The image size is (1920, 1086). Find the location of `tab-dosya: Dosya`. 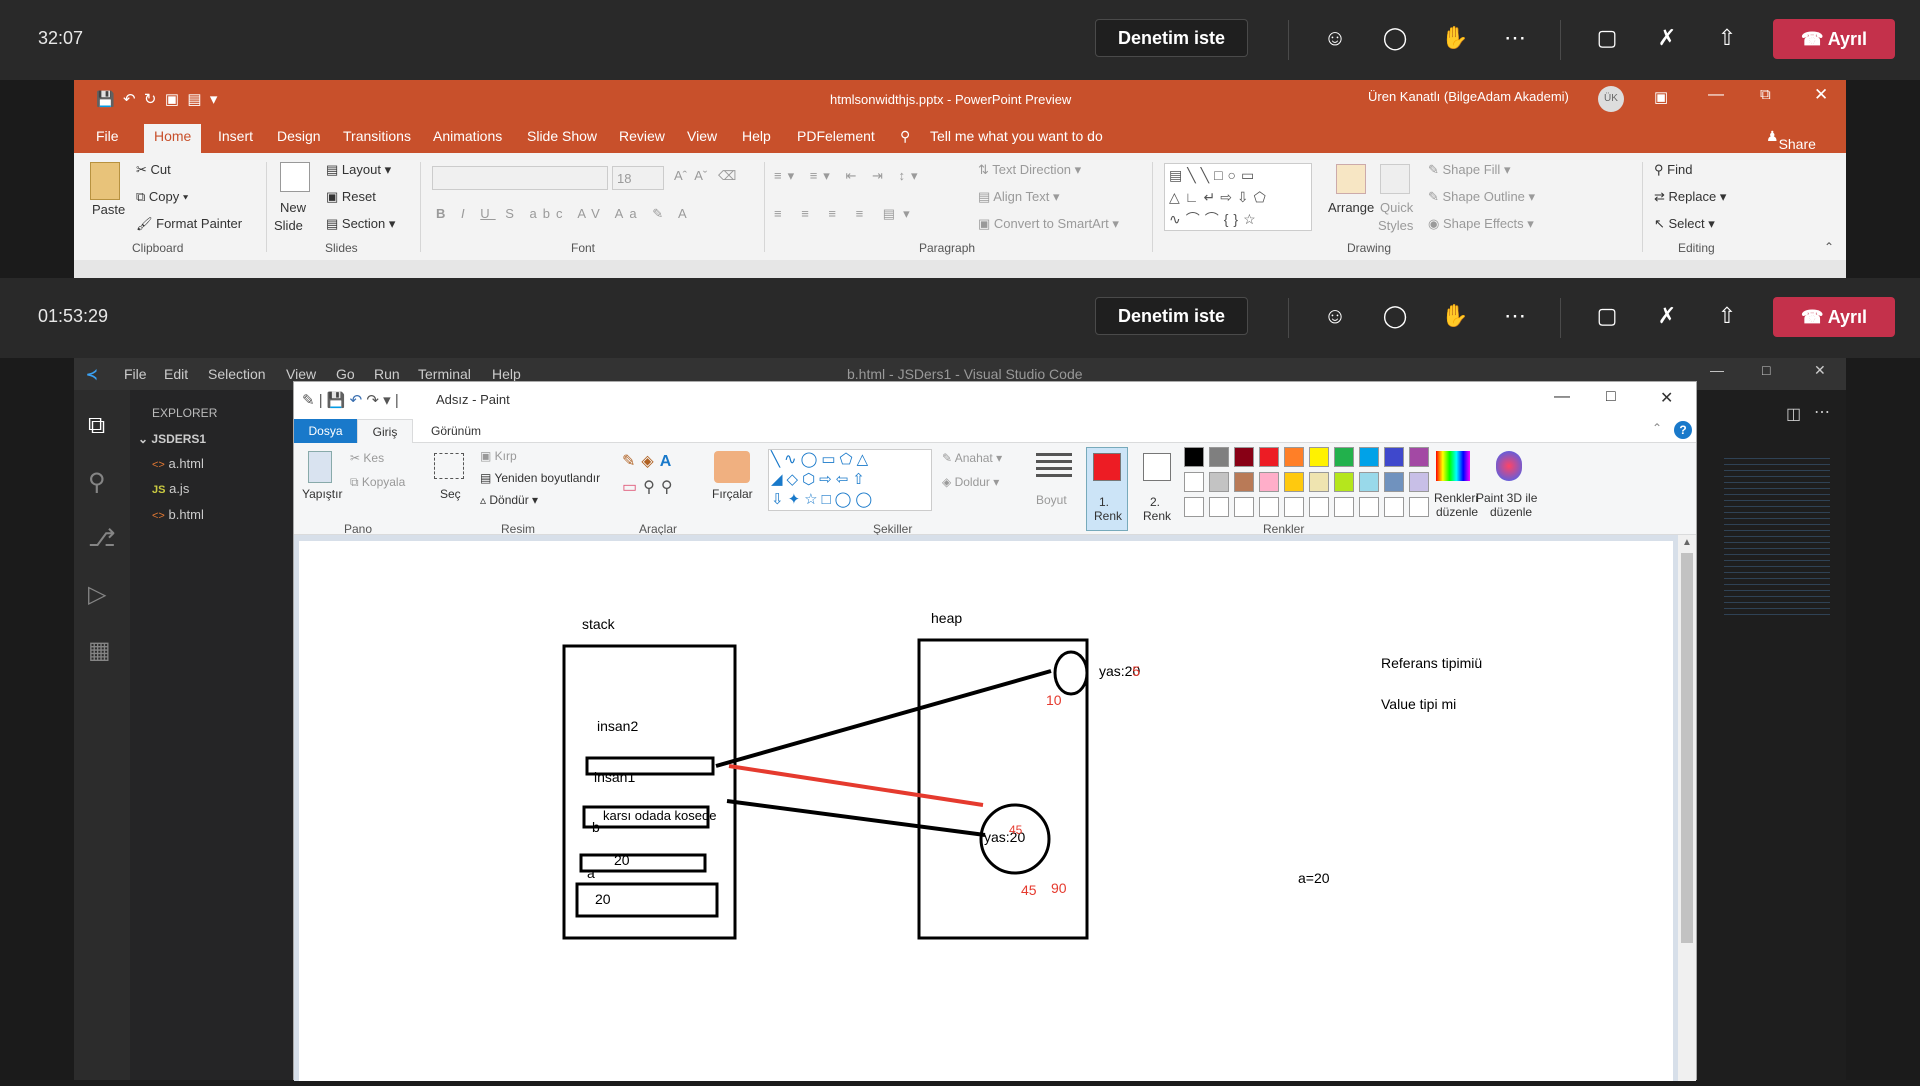

tab-dosya: Dosya is located at coordinates (325, 431).